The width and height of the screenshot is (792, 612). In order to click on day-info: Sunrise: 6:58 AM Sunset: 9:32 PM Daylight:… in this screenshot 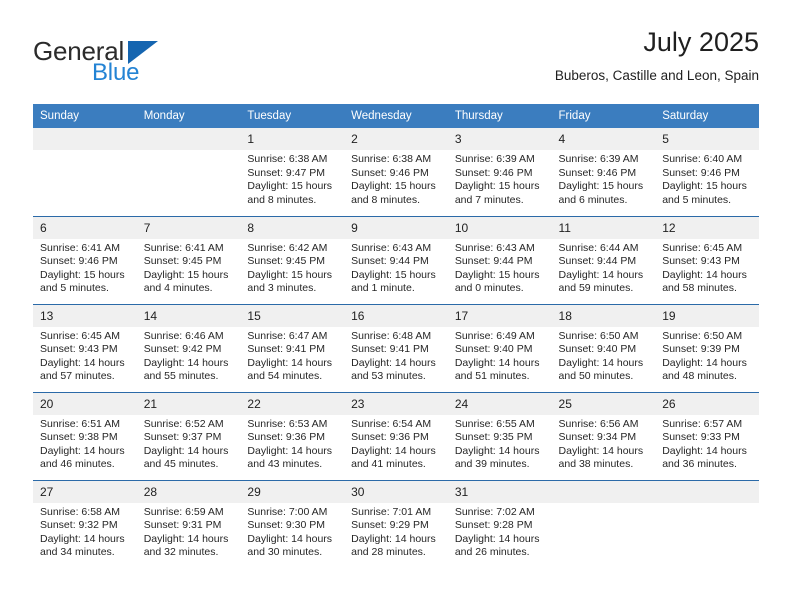, I will do `click(85, 531)`.